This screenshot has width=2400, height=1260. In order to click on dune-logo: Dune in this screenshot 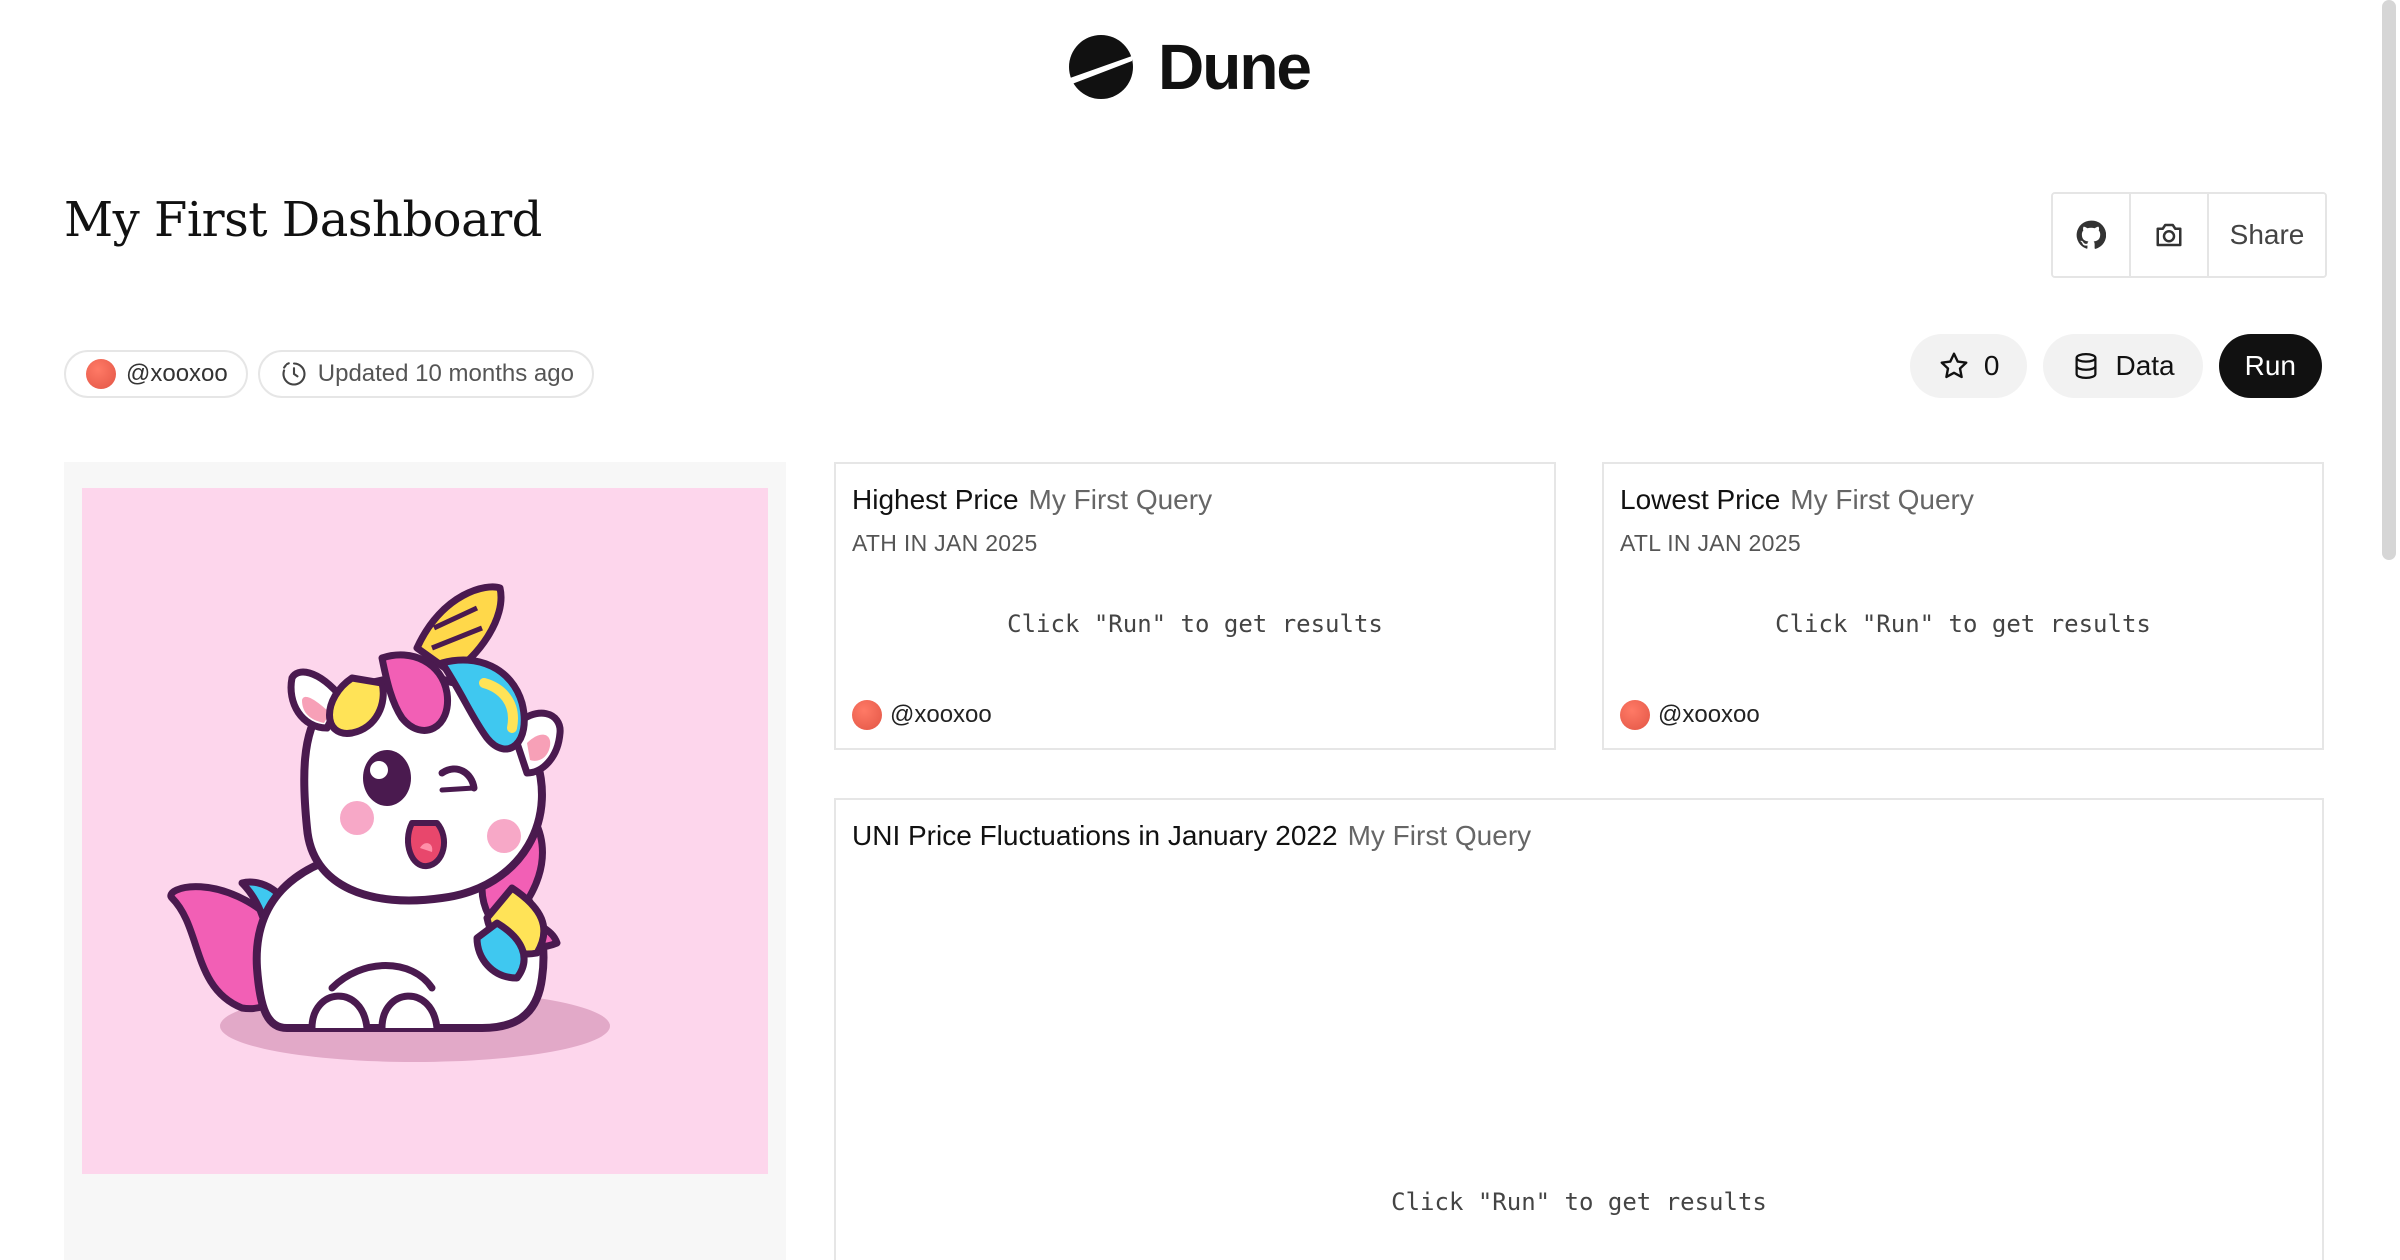, I will do `click(1190, 67)`.